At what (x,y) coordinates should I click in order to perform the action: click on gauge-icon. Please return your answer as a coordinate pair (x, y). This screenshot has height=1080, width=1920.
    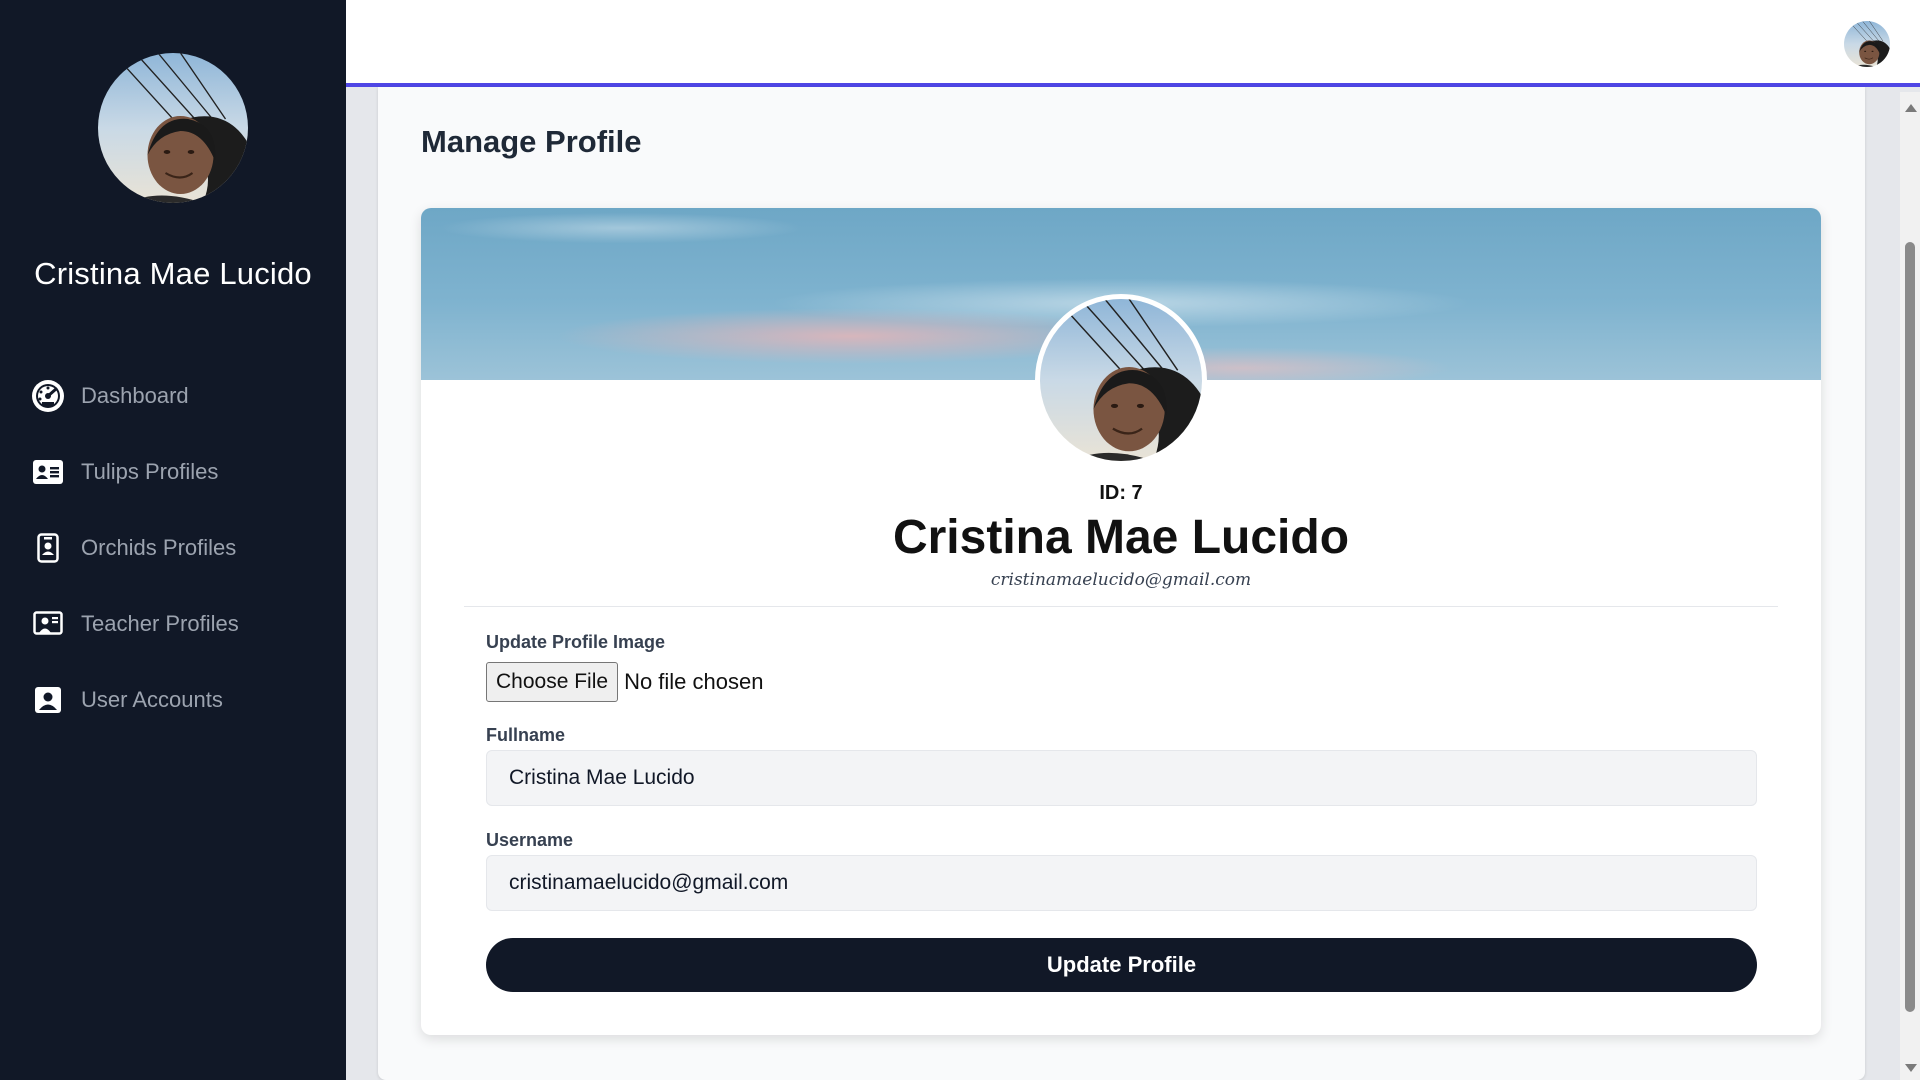
    Looking at the image, I should click on (48, 396).